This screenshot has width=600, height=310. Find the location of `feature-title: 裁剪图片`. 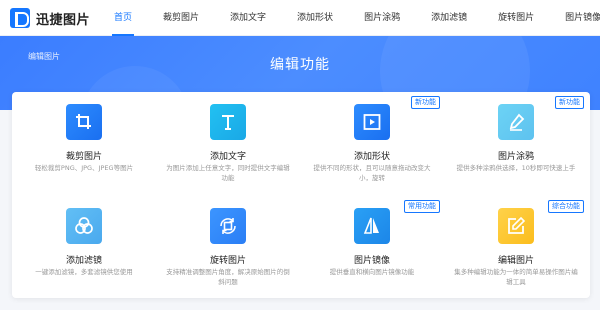

feature-title: 裁剪图片 is located at coordinates (83, 157).